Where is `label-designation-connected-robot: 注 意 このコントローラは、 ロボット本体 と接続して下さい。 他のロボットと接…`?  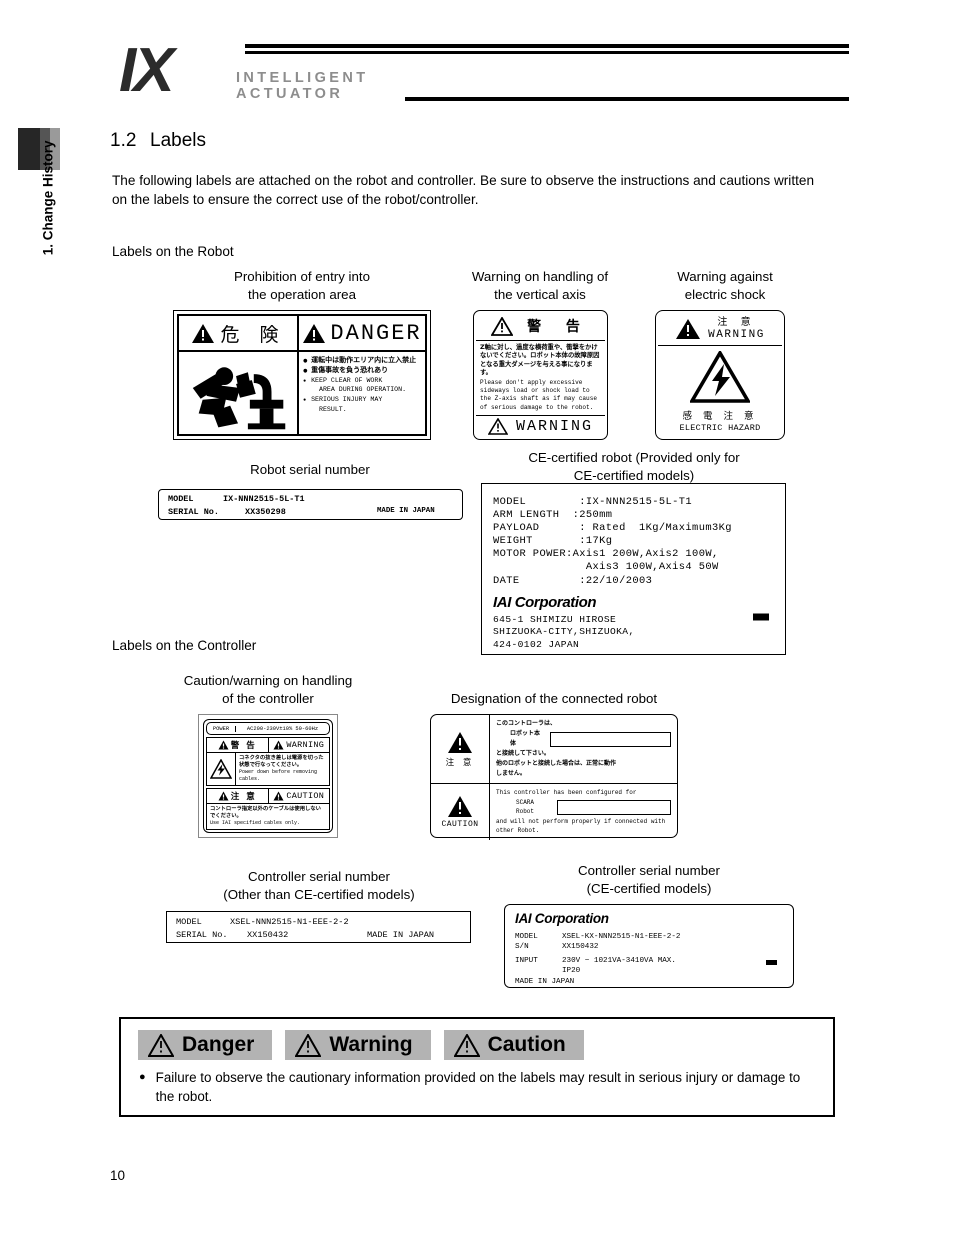 label-designation-connected-robot: 注 意 このコントローラは、 ロボット本体 と接続して下さい。 他のロボットと接… is located at coordinates (554, 777).